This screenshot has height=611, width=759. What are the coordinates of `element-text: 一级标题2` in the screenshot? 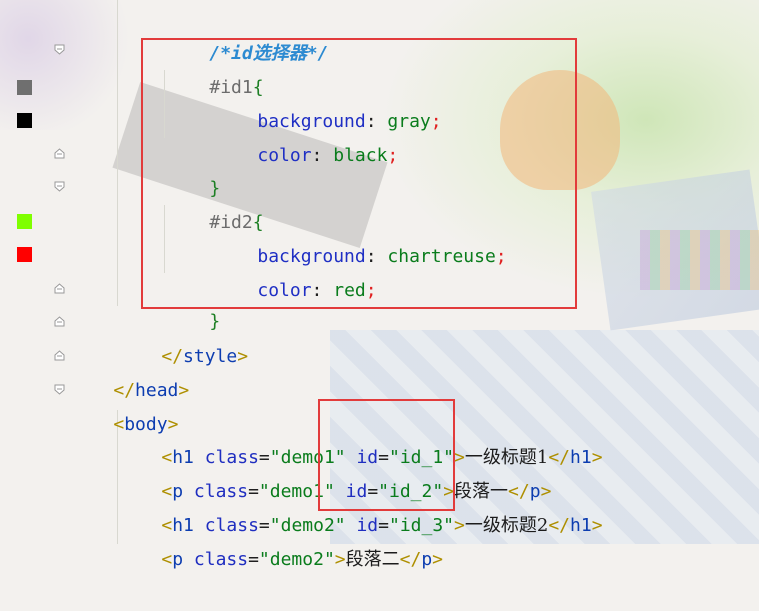 It's located at (506, 525).